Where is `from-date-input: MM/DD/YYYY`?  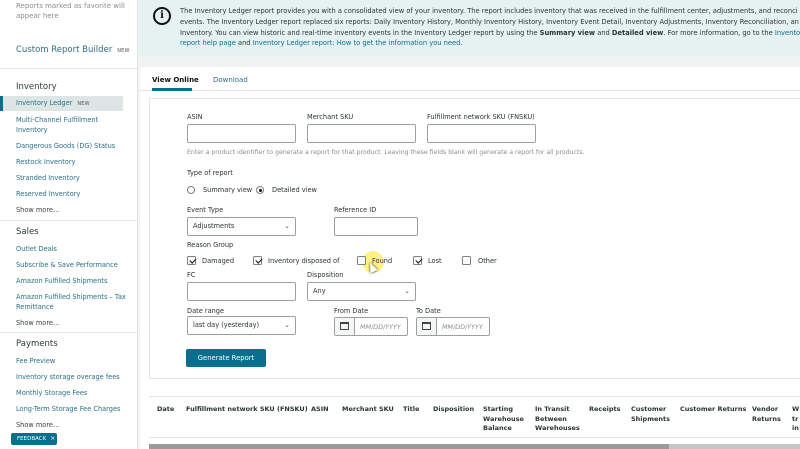 from-date-input: MM/DD/YYYY is located at coordinates (371, 326).